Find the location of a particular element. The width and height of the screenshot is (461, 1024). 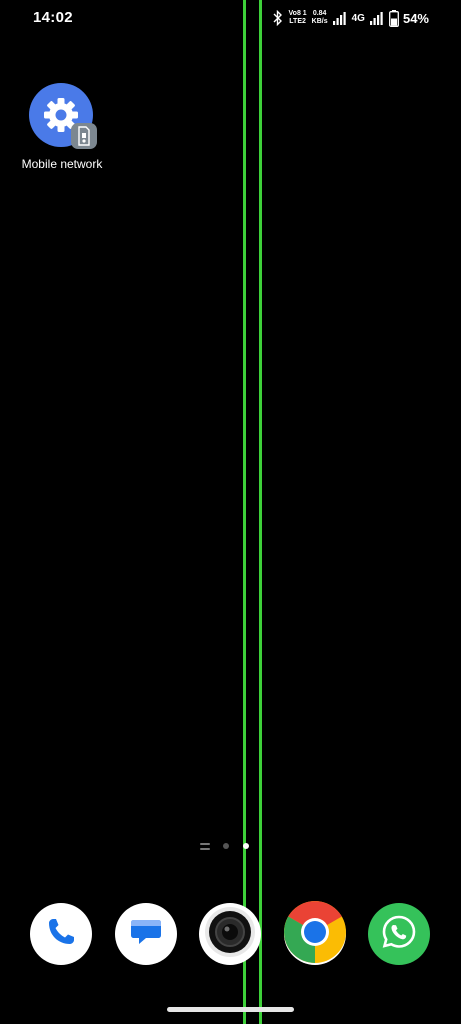

dock-camera is located at coordinates (230, 934).